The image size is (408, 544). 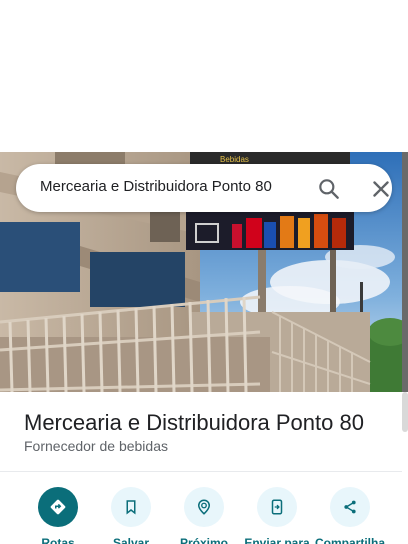 What do you see at coordinates (405, 412) in the screenshot?
I see `scrollbar` at bounding box center [405, 412].